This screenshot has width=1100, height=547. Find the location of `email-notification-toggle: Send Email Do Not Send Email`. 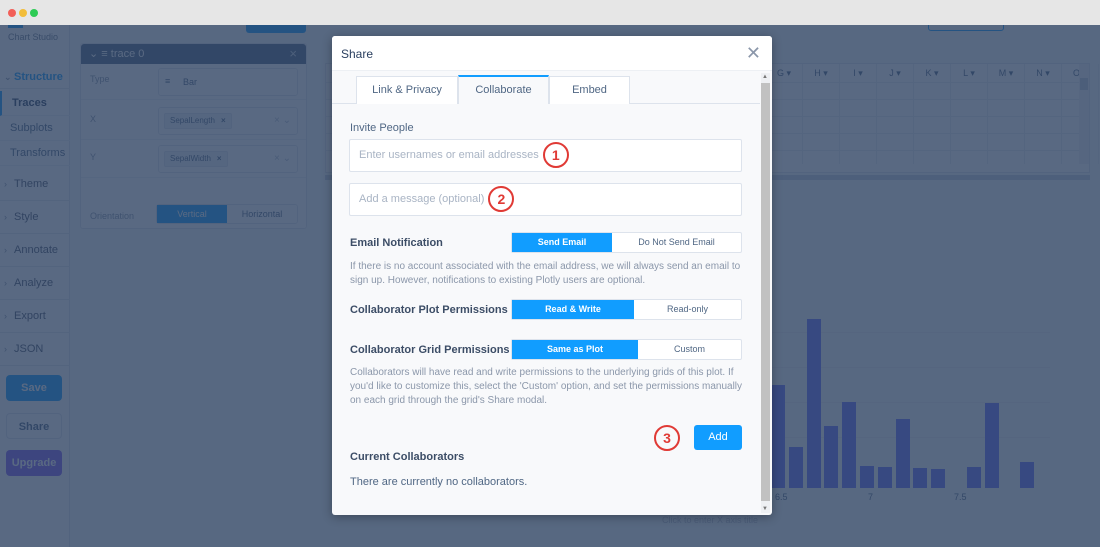

email-notification-toggle: Send Email Do Not Send Email is located at coordinates (626, 242).